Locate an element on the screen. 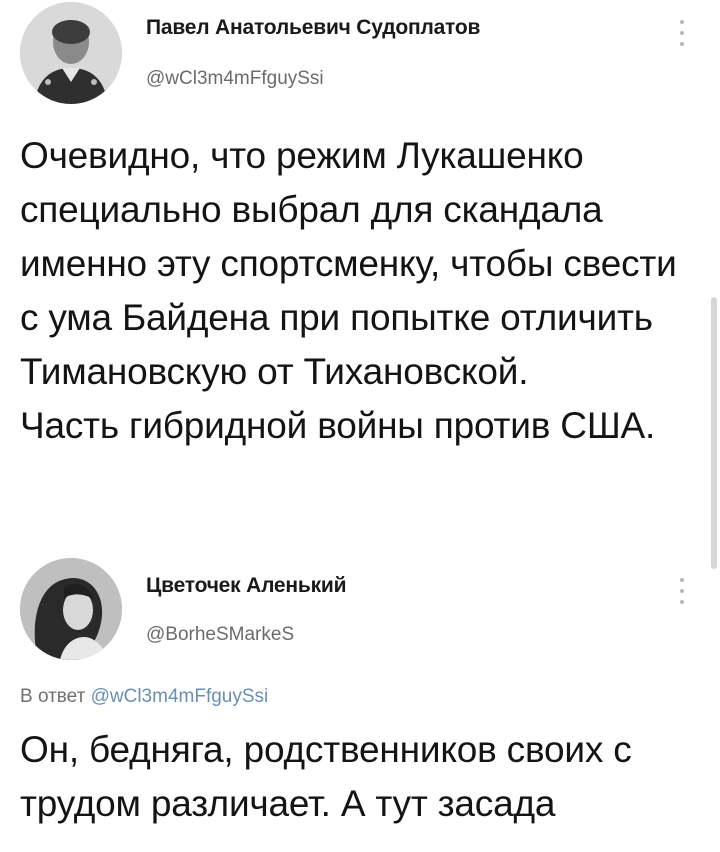 The width and height of the screenshot is (720, 852). reply-prefix: В ответ is located at coordinates (53, 696).